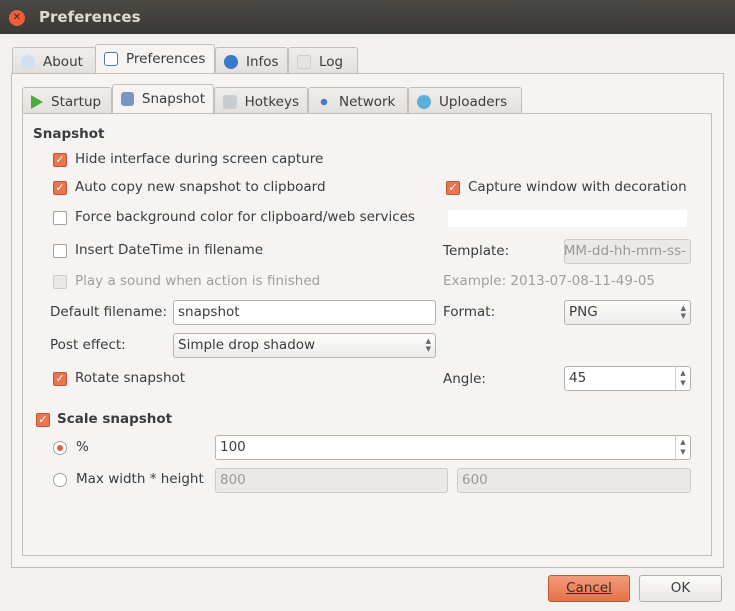 This screenshot has height=611, width=735. What do you see at coordinates (199, 159) in the screenshot?
I see `hide-interface-label: Hide interface during screen capture` at bounding box center [199, 159].